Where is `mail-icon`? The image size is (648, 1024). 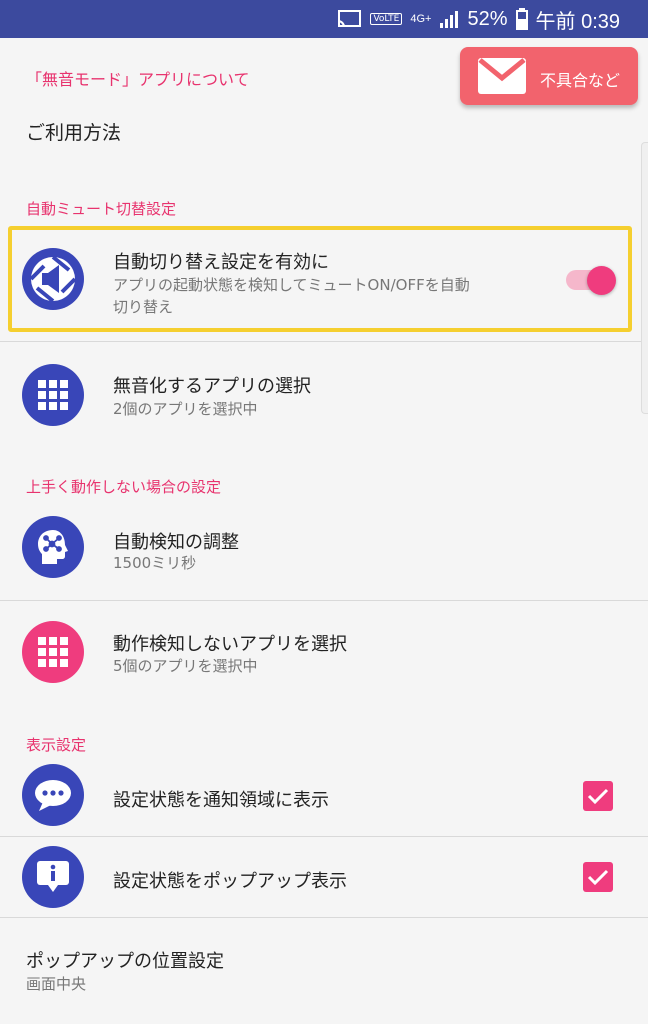
mail-icon is located at coordinates (502, 76).